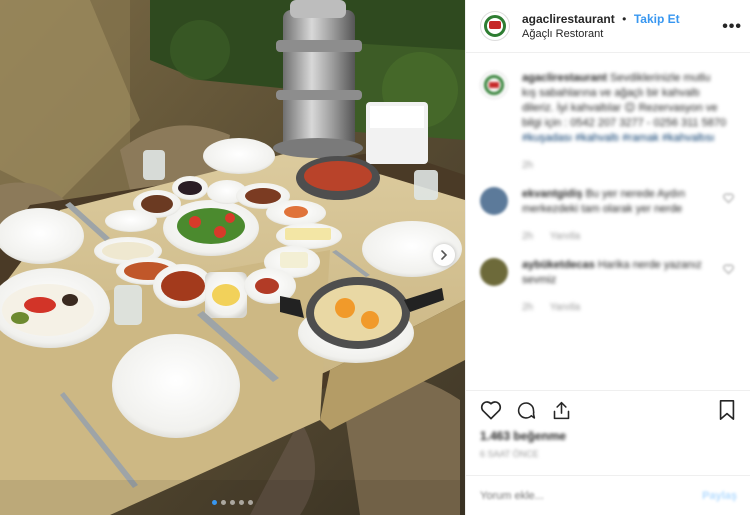  What do you see at coordinates (495, 26) in the screenshot?
I see `profile-avatar` at bounding box center [495, 26].